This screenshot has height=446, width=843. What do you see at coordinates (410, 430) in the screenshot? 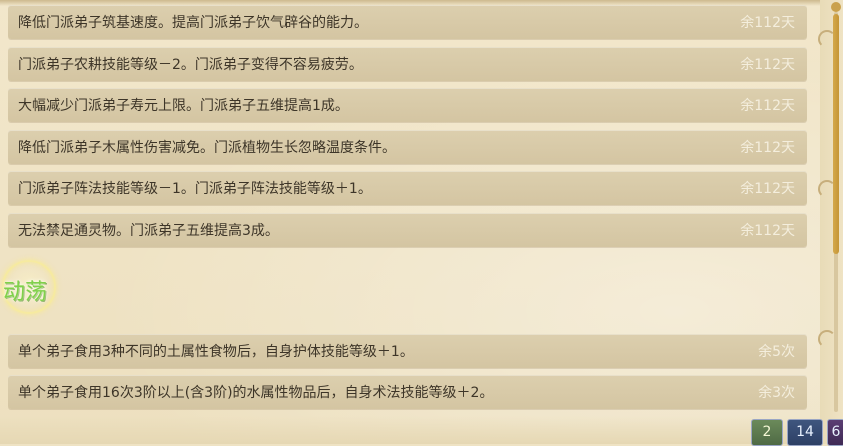
I see `panel-bottom-edge` at bounding box center [410, 430].